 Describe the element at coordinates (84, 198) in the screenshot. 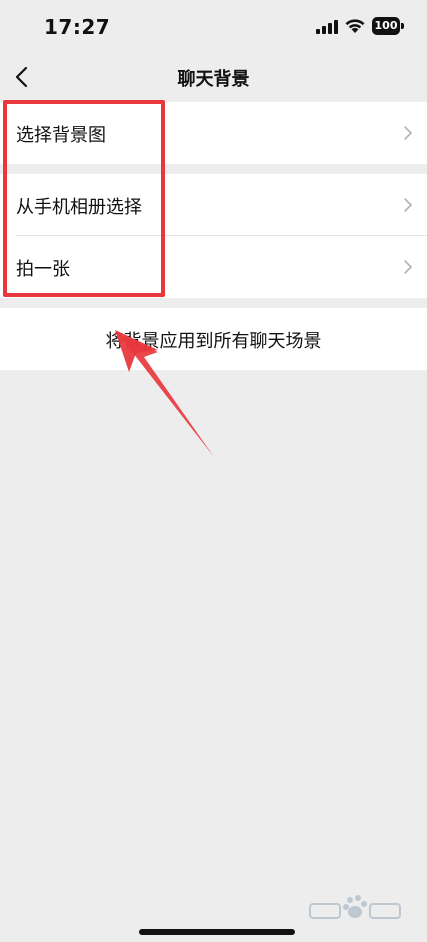

I see `highlight-box-annotation` at that location.